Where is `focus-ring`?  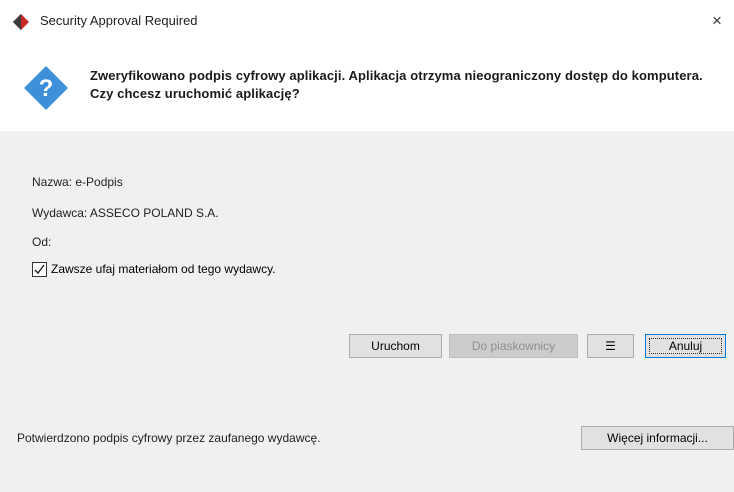
focus-ring is located at coordinates (685, 346).